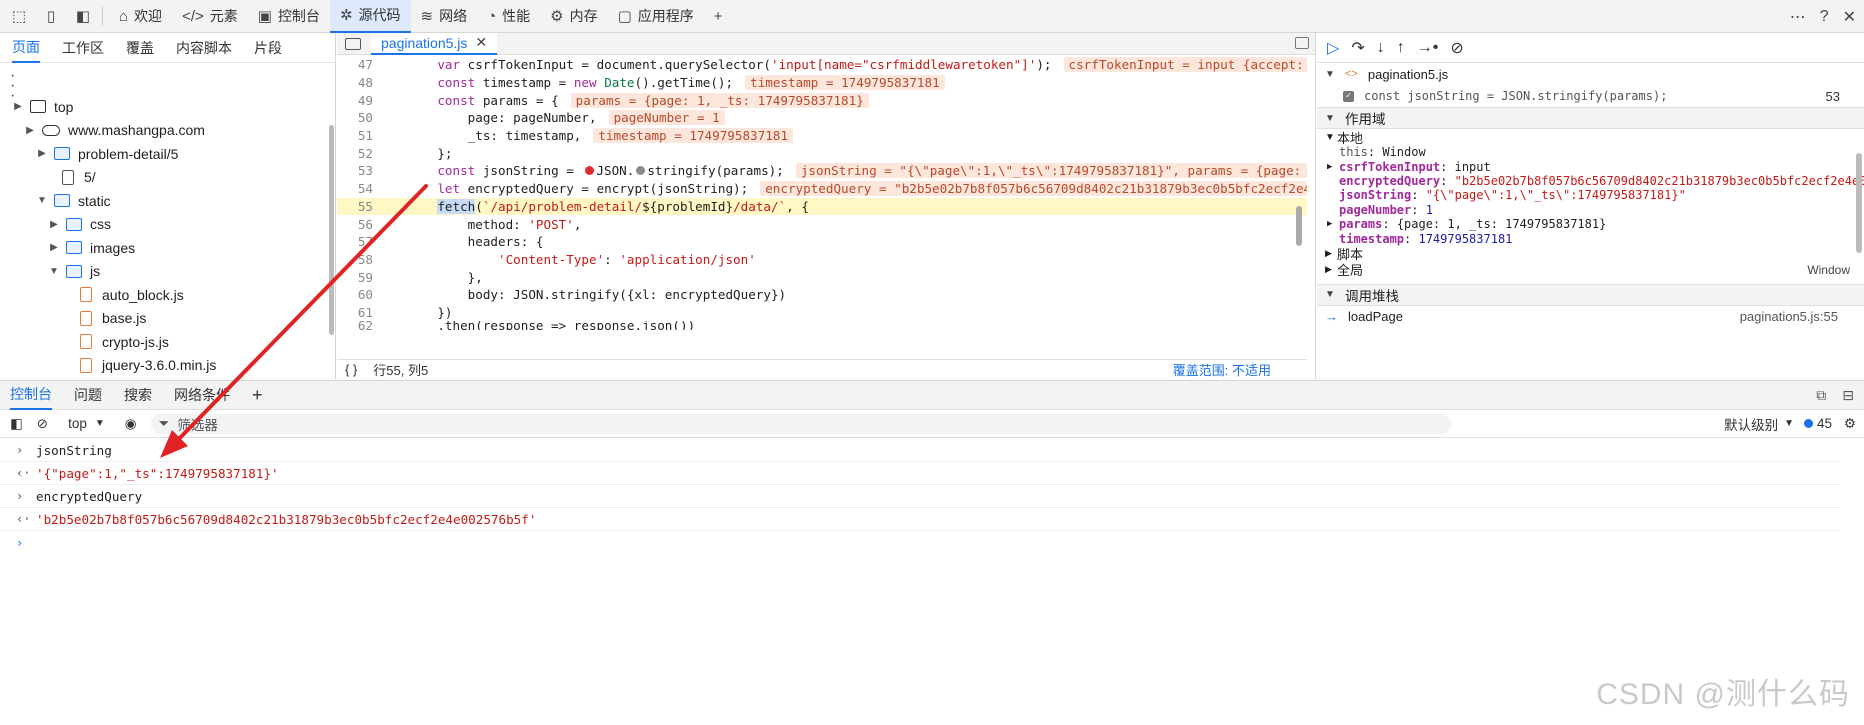 The image size is (1864, 725). Describe the element at coordinates (1849, 17) in the screenshot. I see `close-icon: ✕` at that location.